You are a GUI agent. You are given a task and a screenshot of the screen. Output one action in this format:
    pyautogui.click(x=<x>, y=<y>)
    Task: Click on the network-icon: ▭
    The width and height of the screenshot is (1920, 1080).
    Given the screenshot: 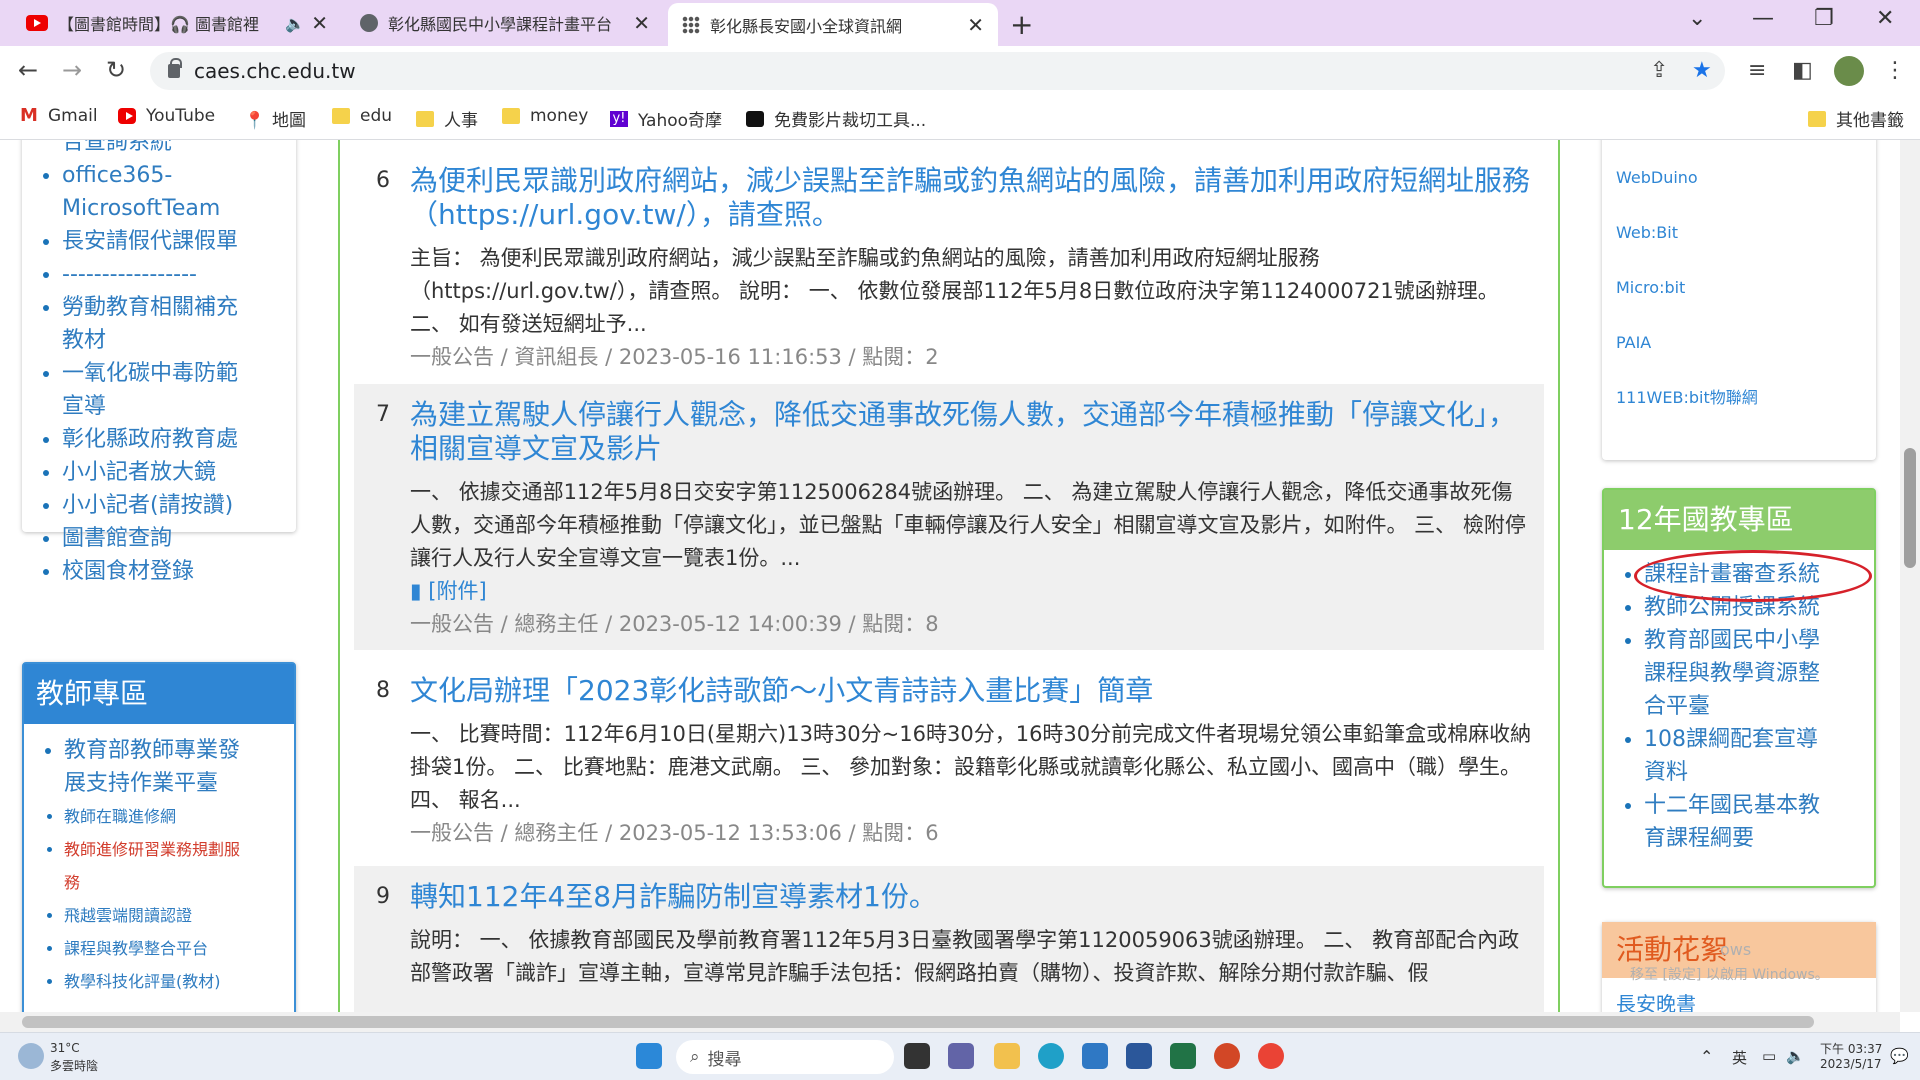 What is the action you would take?
    pyautogui.click(x=1769, y=1056)
    